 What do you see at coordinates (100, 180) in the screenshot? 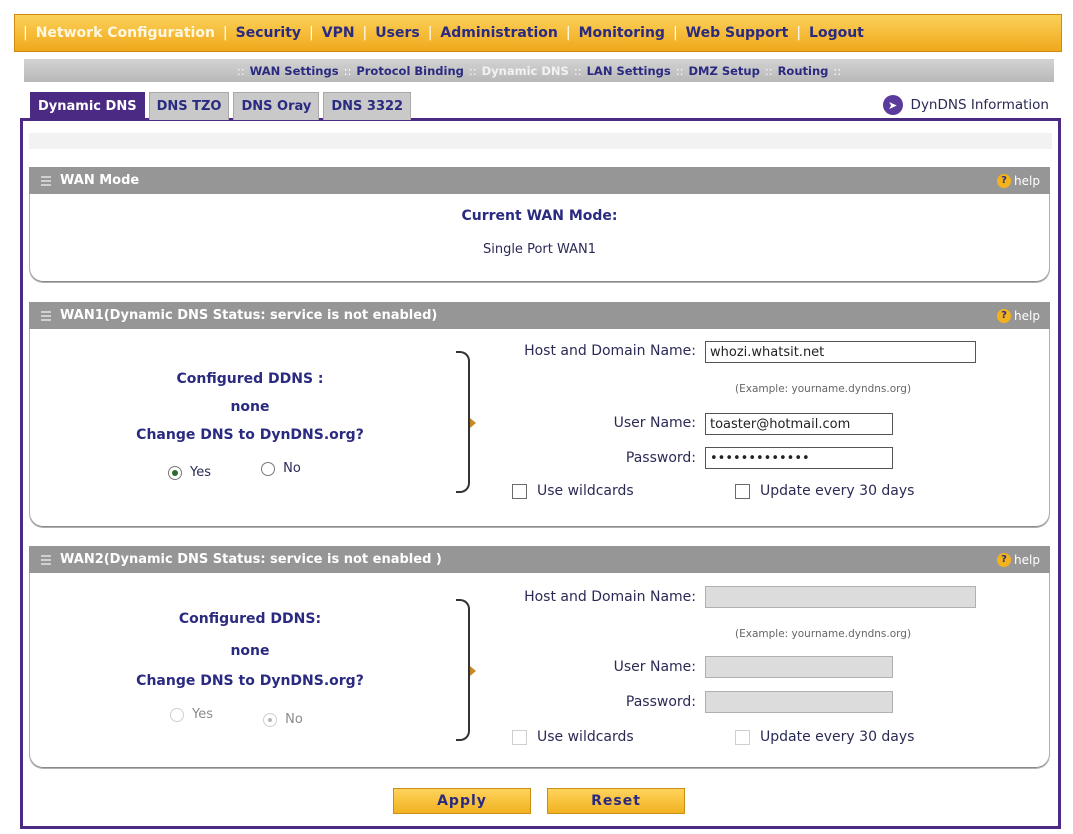
I see `wan-mode-title: WAN Mode` at bounding box center [100, 180].